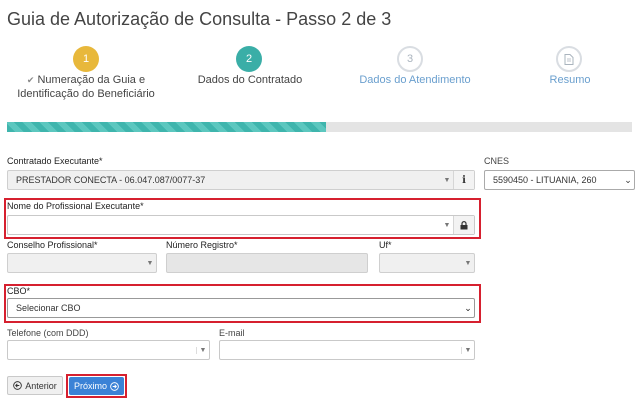 Image resolution: width=641 pixels, height=406 pixels. I want to click on check-icon: ✔, so click(30, 80).